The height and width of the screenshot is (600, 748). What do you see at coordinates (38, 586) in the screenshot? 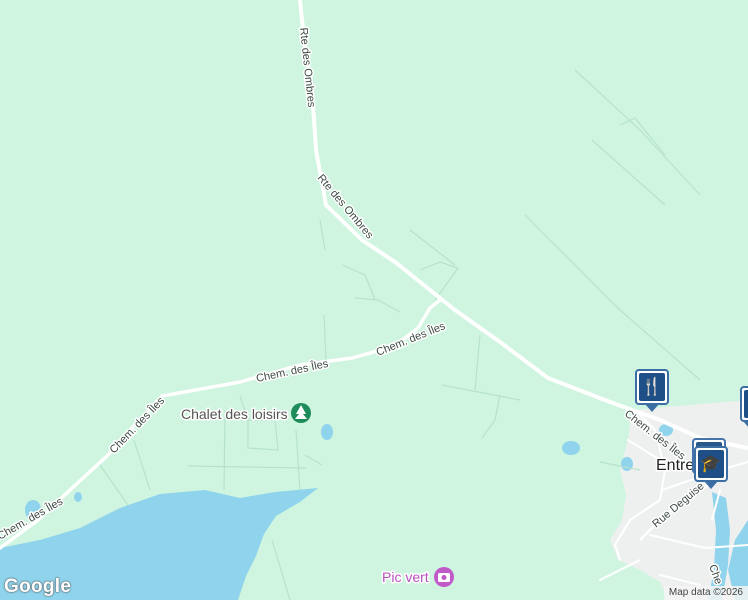
I see `google-logo: Google` at bounding box center [38, 586].